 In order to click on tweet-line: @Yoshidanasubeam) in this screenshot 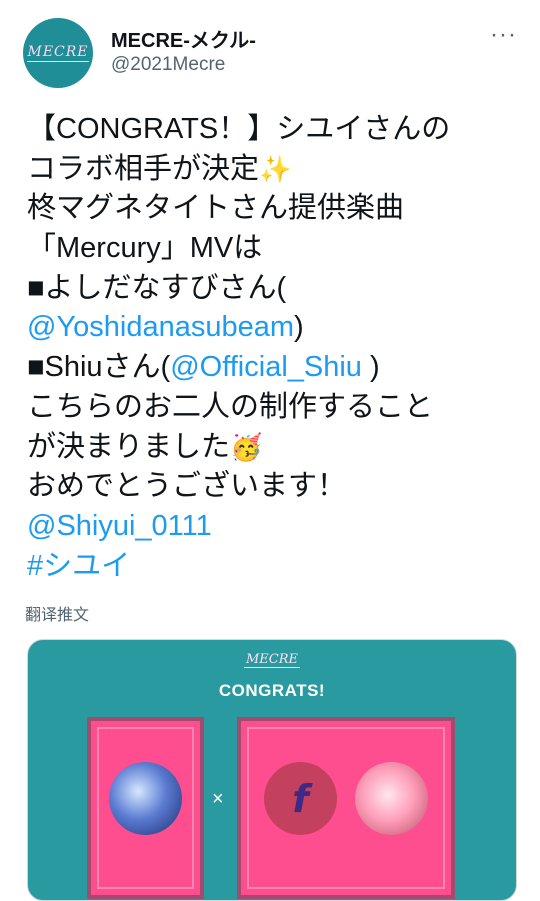, I will do `click(277, 328)`.